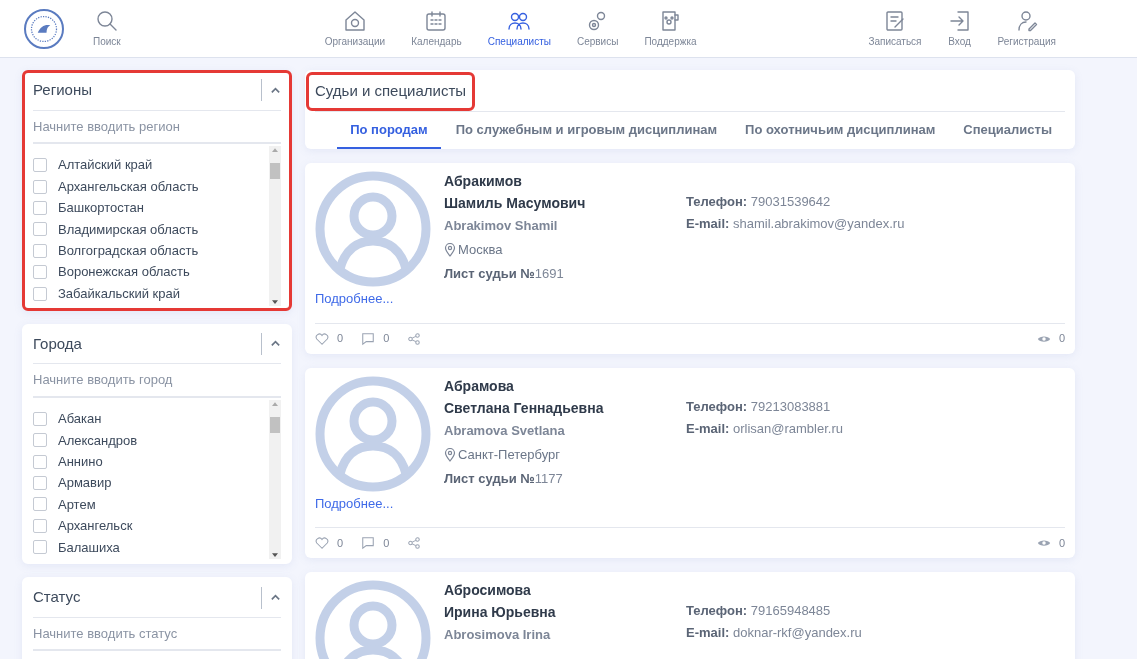 This screenshot has width=1137, height=659. I want to click on checkbox-item: Абакан, so click(151, 419).